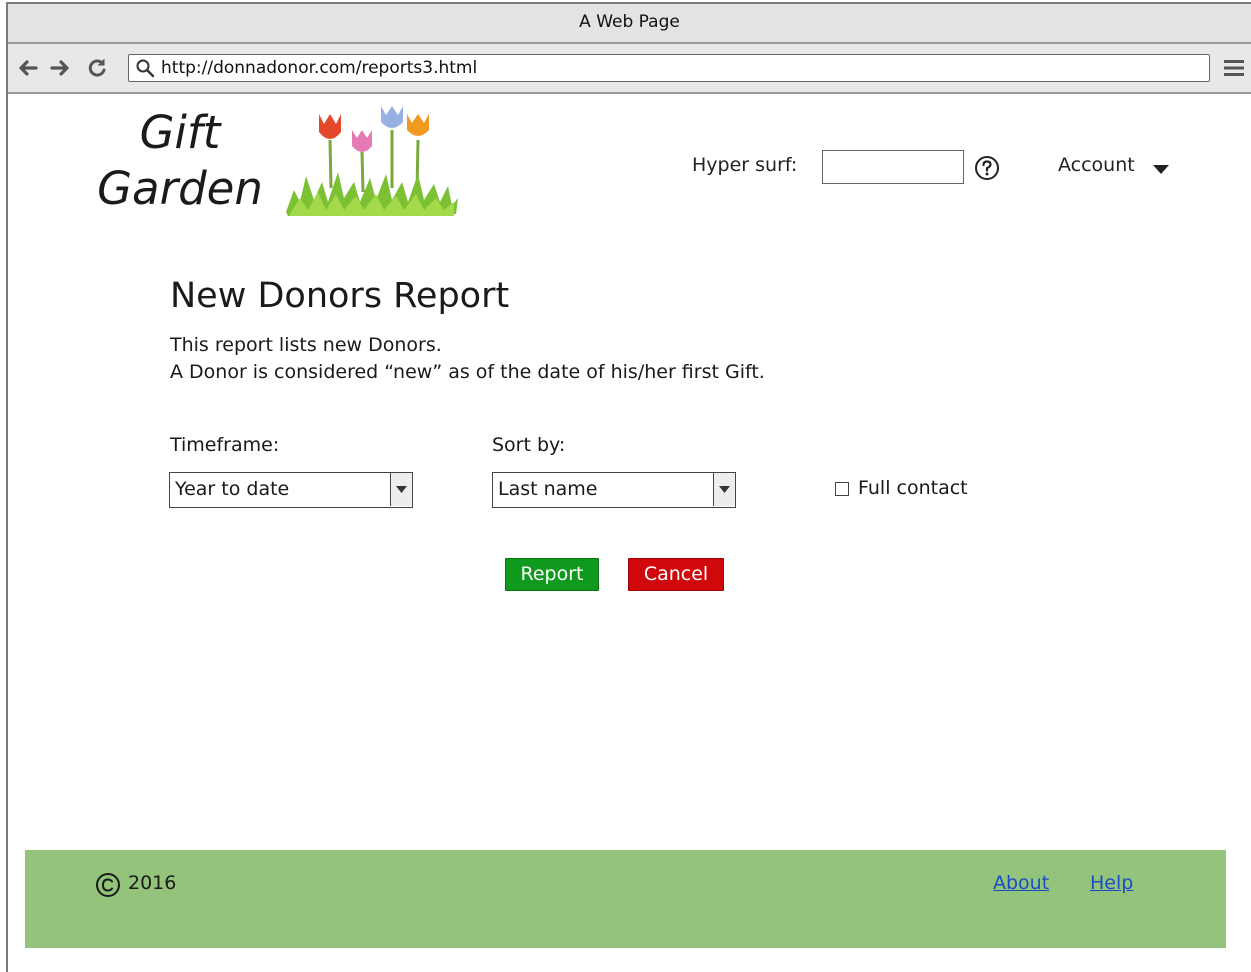 This screenshot has width=1251, height=972. What do you see at coordinates (1096, 165) in the screenshot?
I see `account-menu: Account` at bounding box center [1096, 165].